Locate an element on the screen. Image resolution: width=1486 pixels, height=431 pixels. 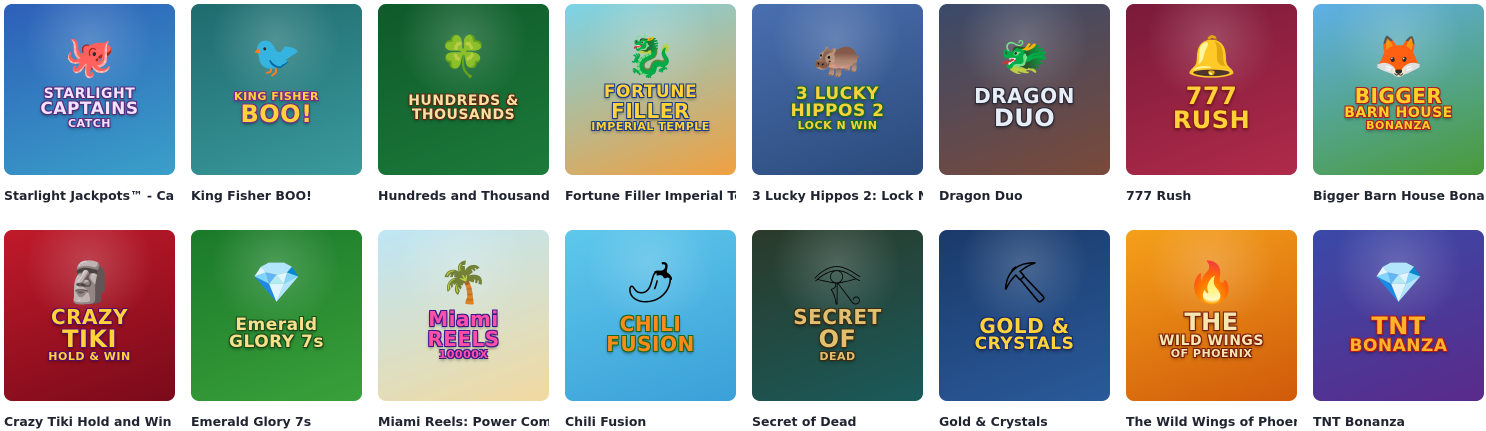
game-logo-text: TNT is located at coordinates (1398, 325).